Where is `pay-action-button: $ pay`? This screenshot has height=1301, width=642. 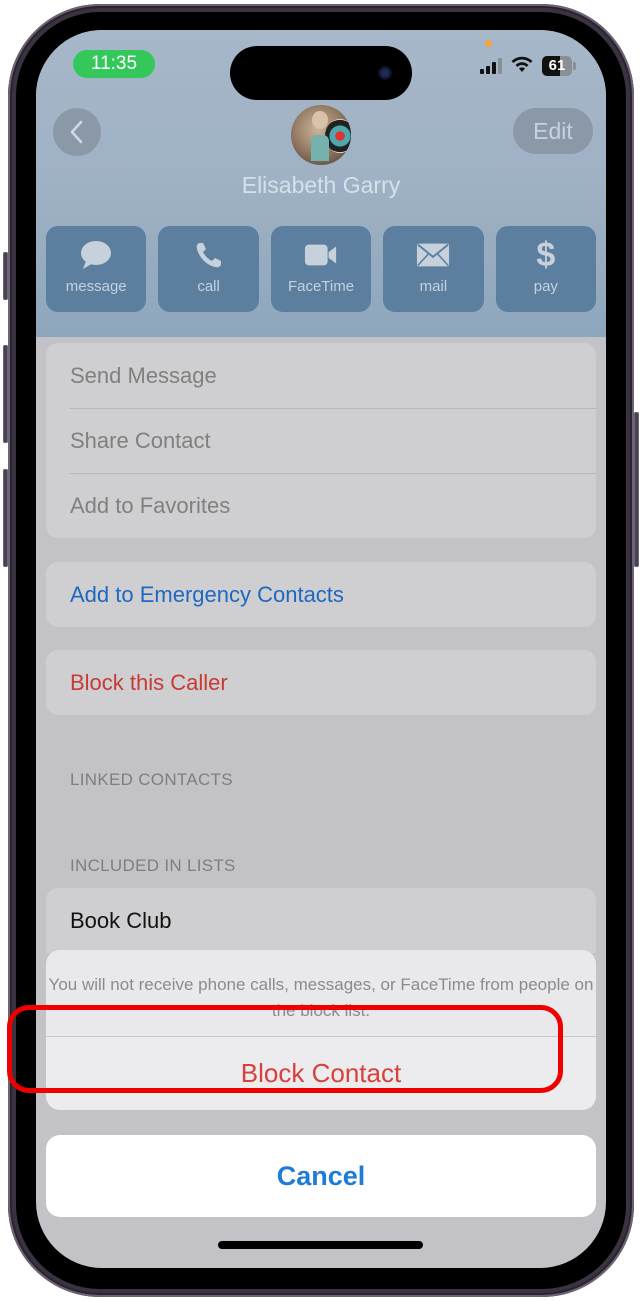
pay-action-button: $ pay is located at coordinates (546, 269).